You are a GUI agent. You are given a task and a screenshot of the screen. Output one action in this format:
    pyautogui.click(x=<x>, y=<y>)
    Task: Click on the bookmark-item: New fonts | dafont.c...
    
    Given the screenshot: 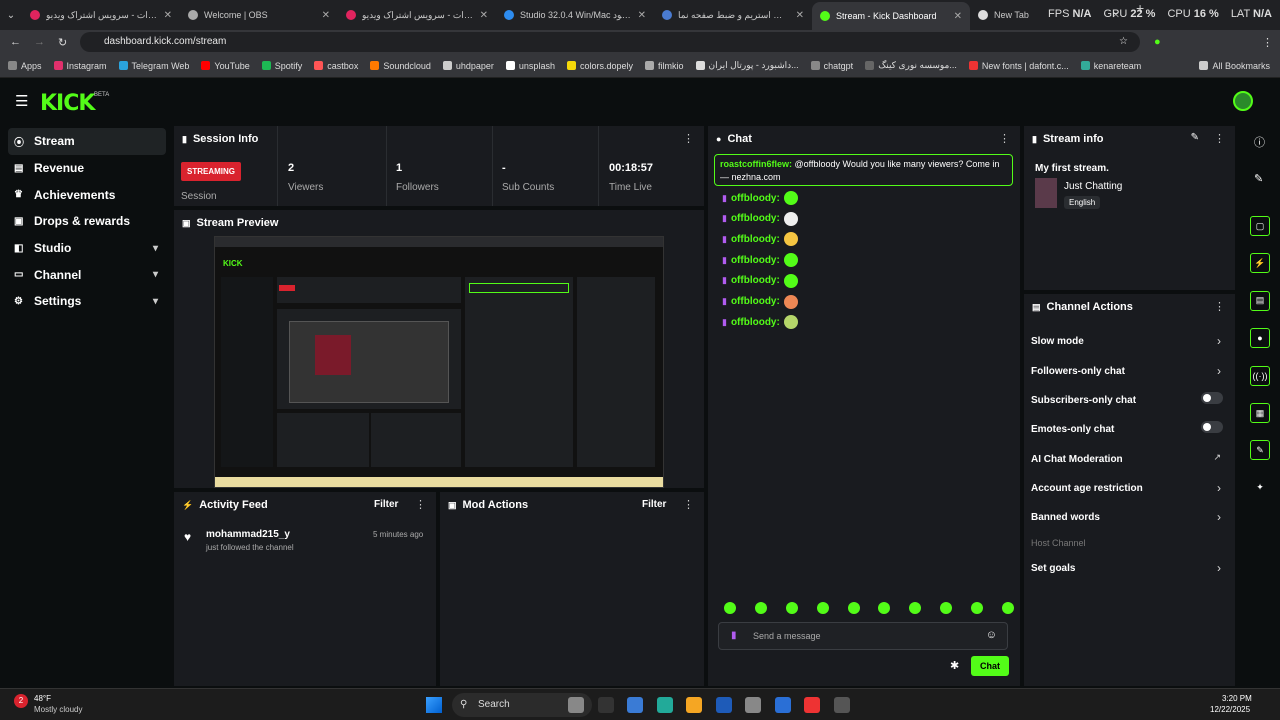 What is the action you would take?
    pyautogui.click(x=1018, y=66)
    